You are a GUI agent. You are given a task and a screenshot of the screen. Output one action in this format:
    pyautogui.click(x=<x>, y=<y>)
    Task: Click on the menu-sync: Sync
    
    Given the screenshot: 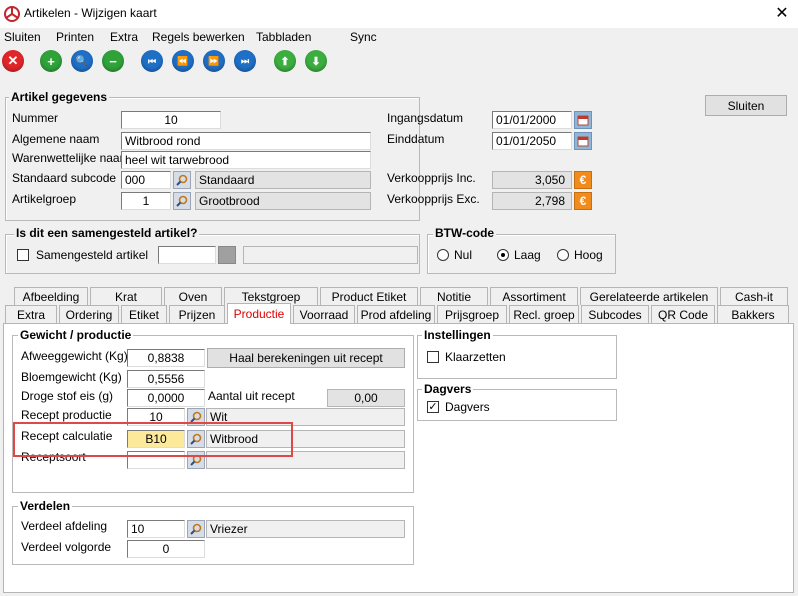 What is the action you would take?
    pyautogui.click(x=363, y=37)
    